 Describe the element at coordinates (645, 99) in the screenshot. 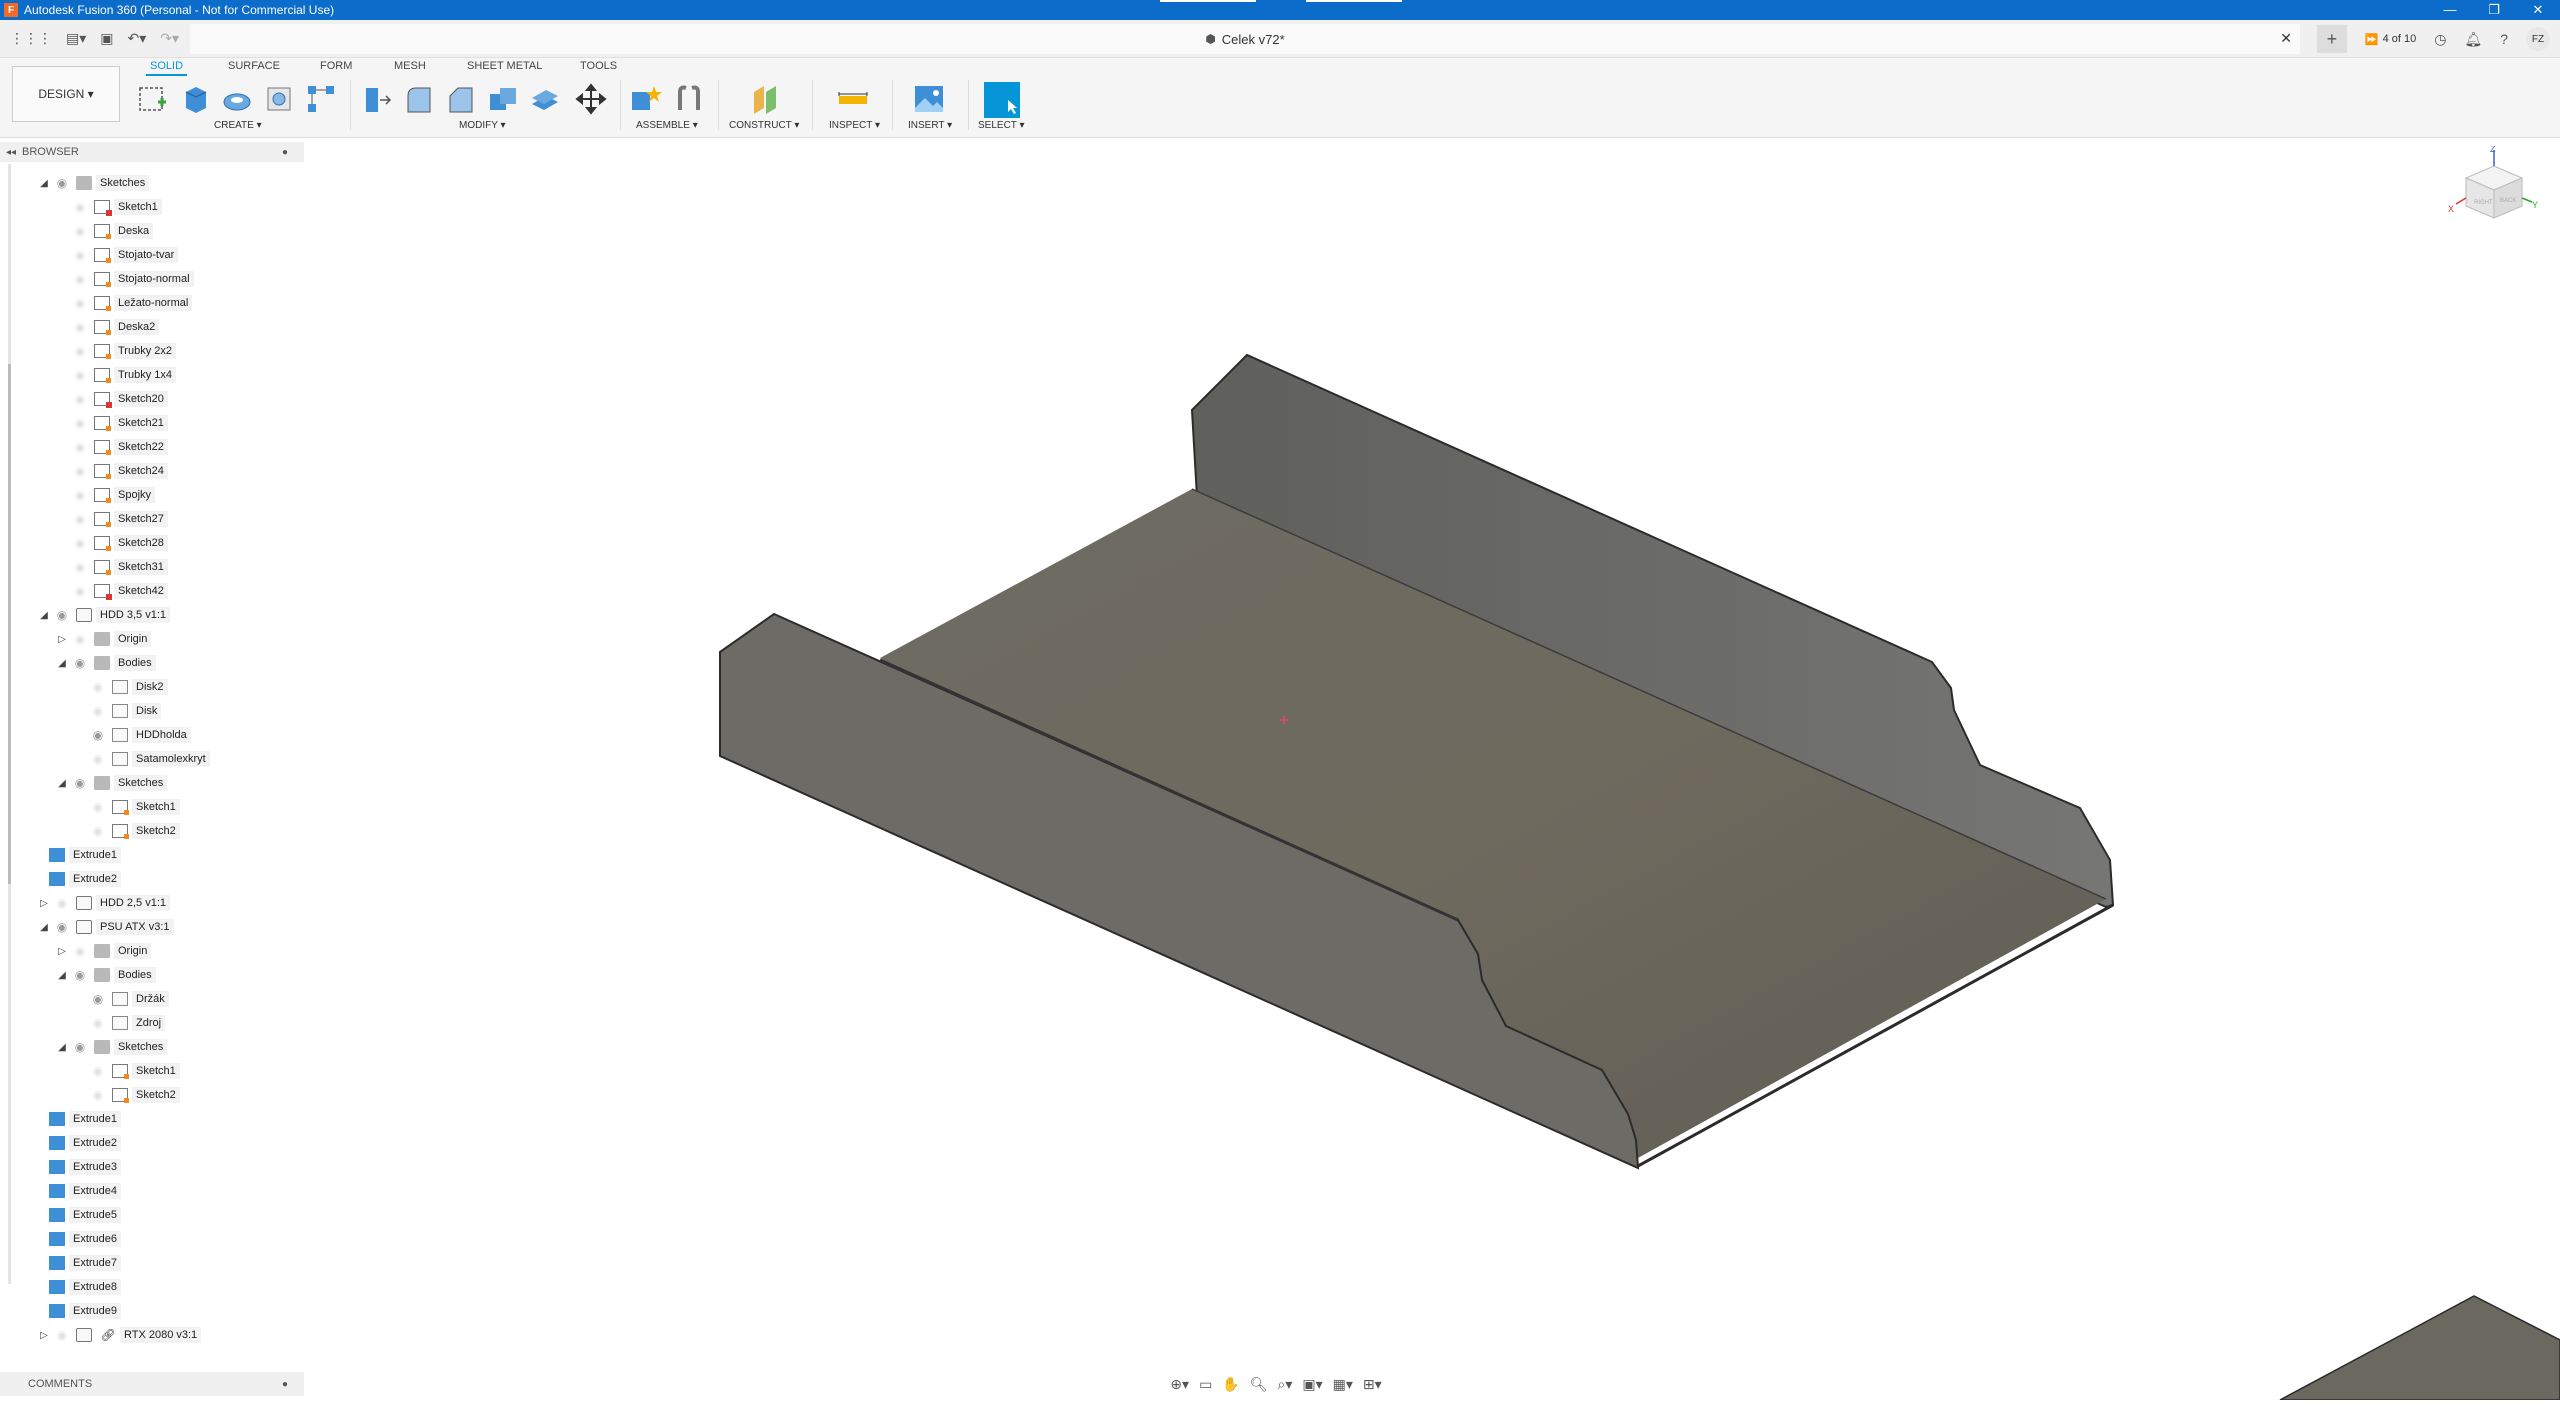

I see `new-component-icon` at that location.